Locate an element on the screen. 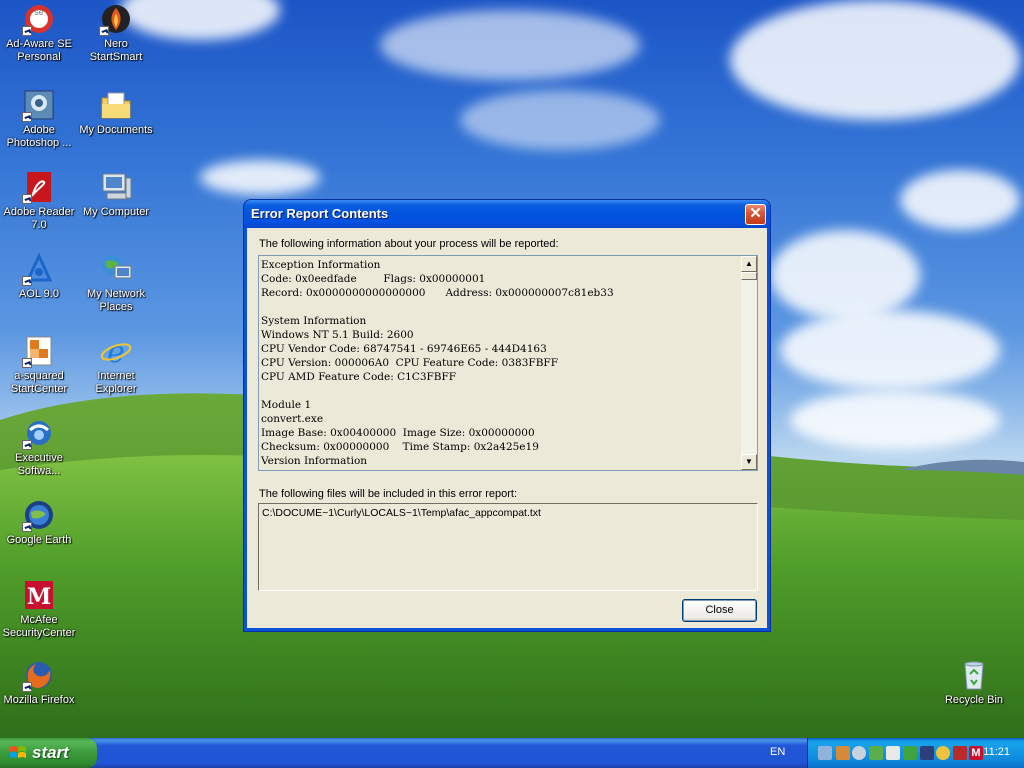  security-icon is located at coordinates (893, 753).